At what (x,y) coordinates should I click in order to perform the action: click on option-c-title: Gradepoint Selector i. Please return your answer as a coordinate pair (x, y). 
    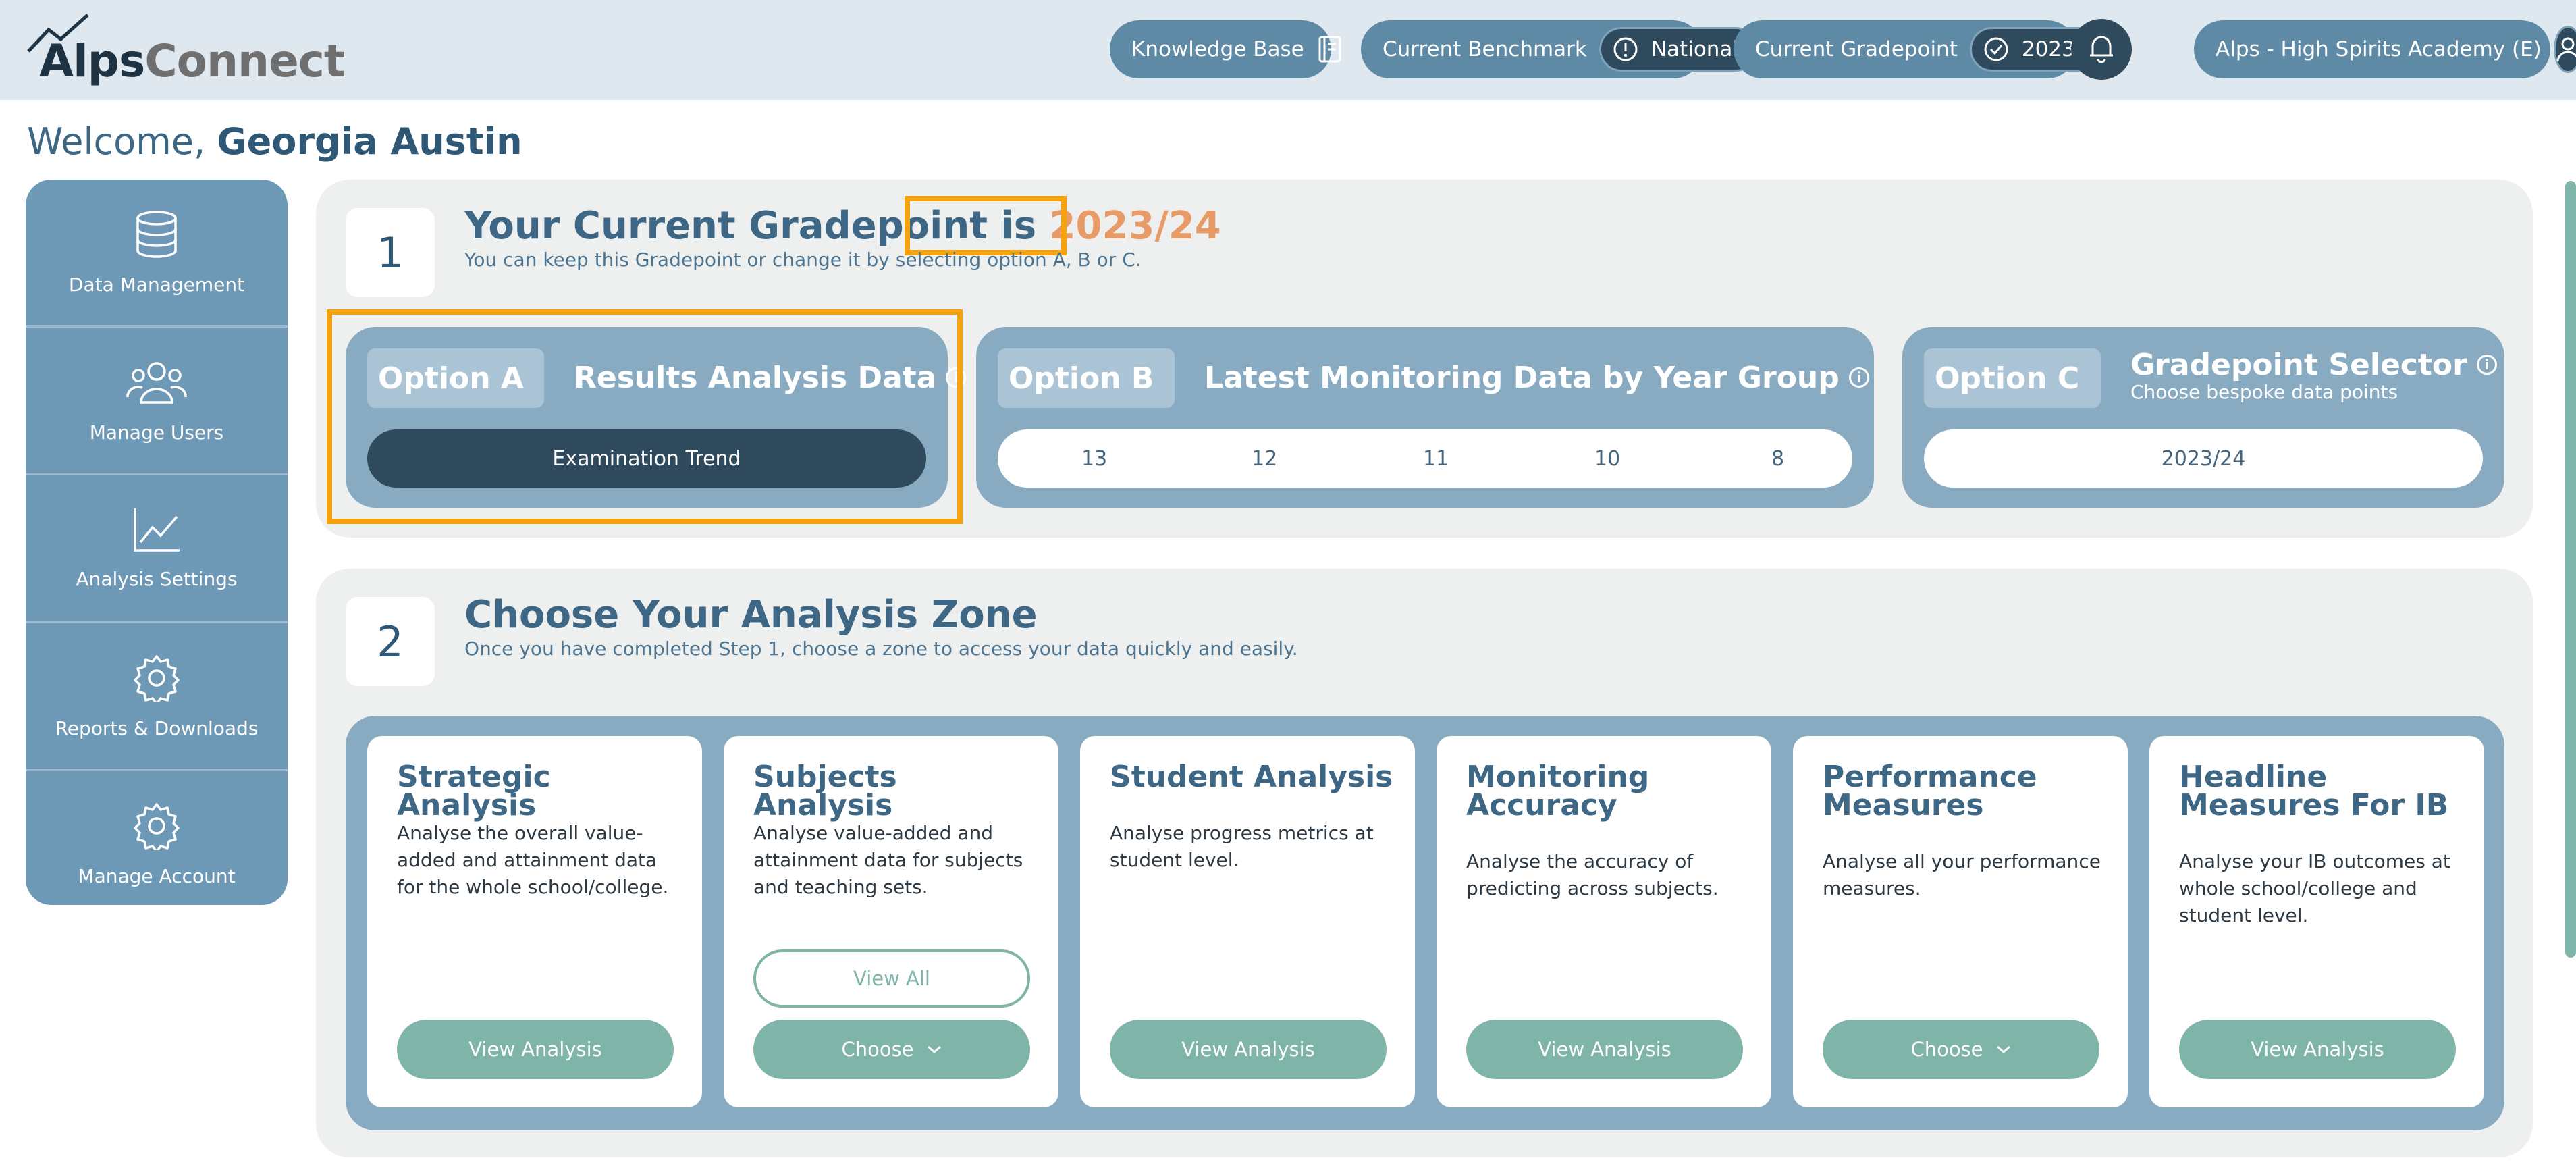
    Looking at the image, I should click on (2314, 365).